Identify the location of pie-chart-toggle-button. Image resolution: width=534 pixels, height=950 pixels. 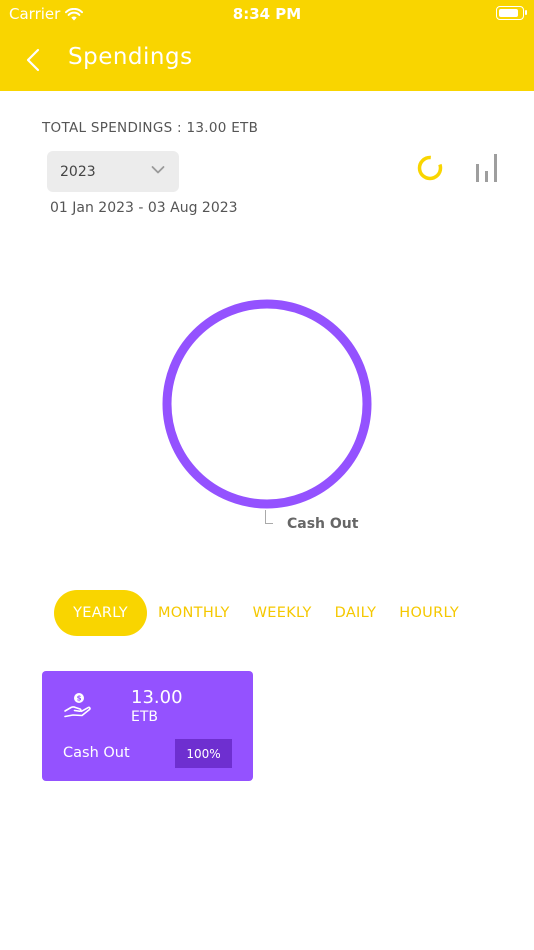
(430, 168).